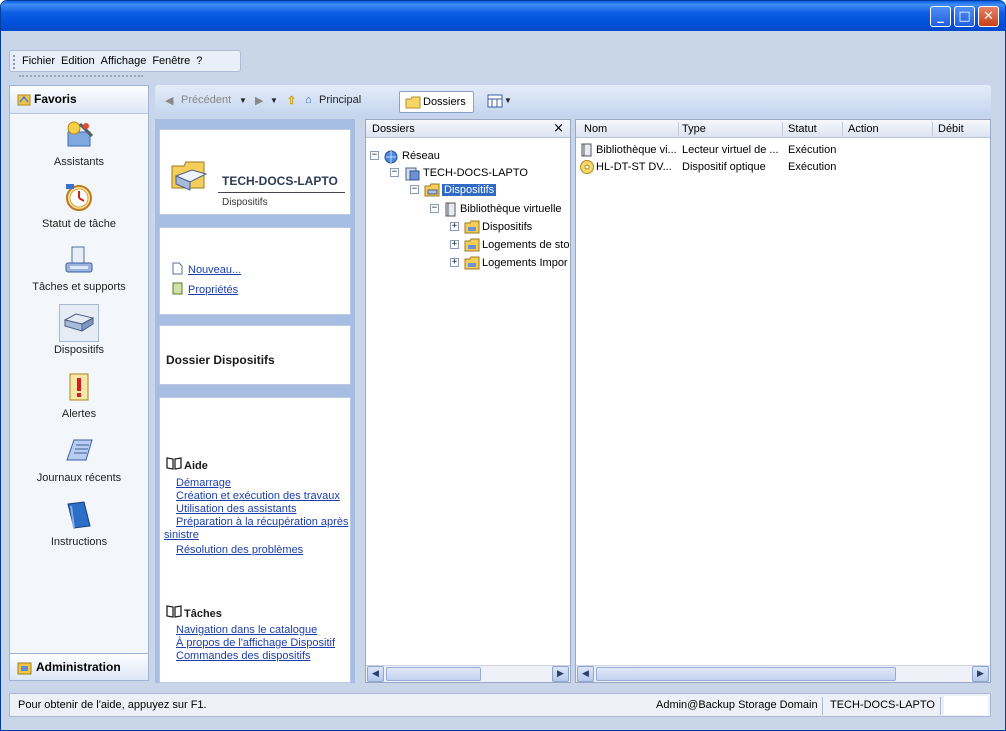 Image resolution: width=1006 pixels, height=731 pixels. I want to click on list-horizontal-scrollbar: ◀ ▶, so click(783, 673).